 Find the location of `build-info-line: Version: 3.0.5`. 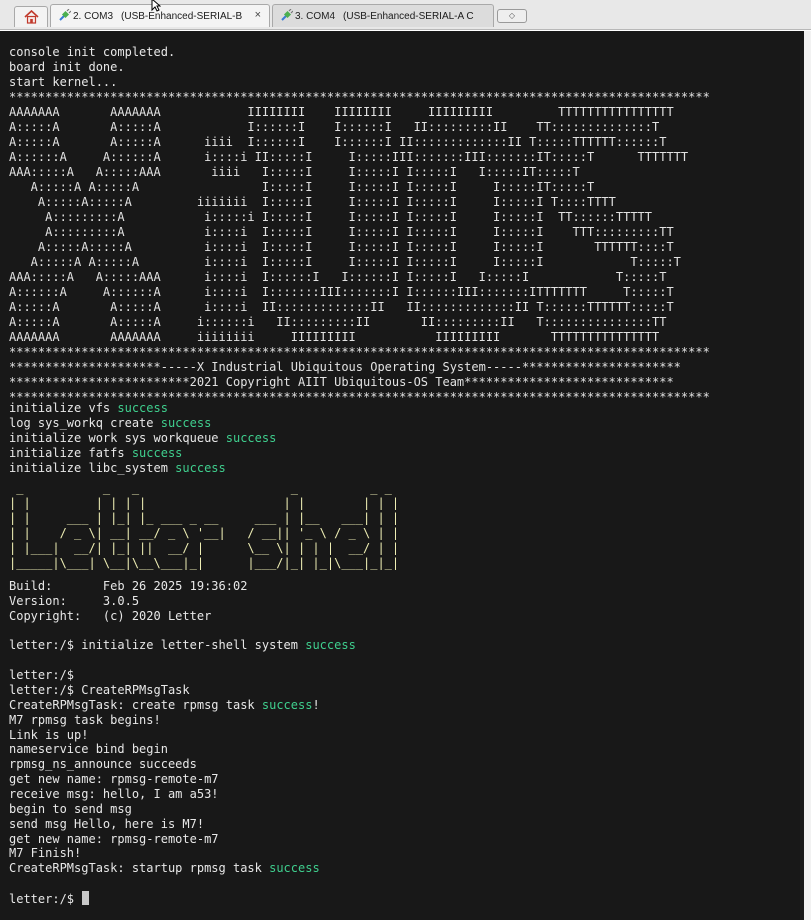

build-info-line: Version: 3.0.5 is located at coordinates (74, 601).